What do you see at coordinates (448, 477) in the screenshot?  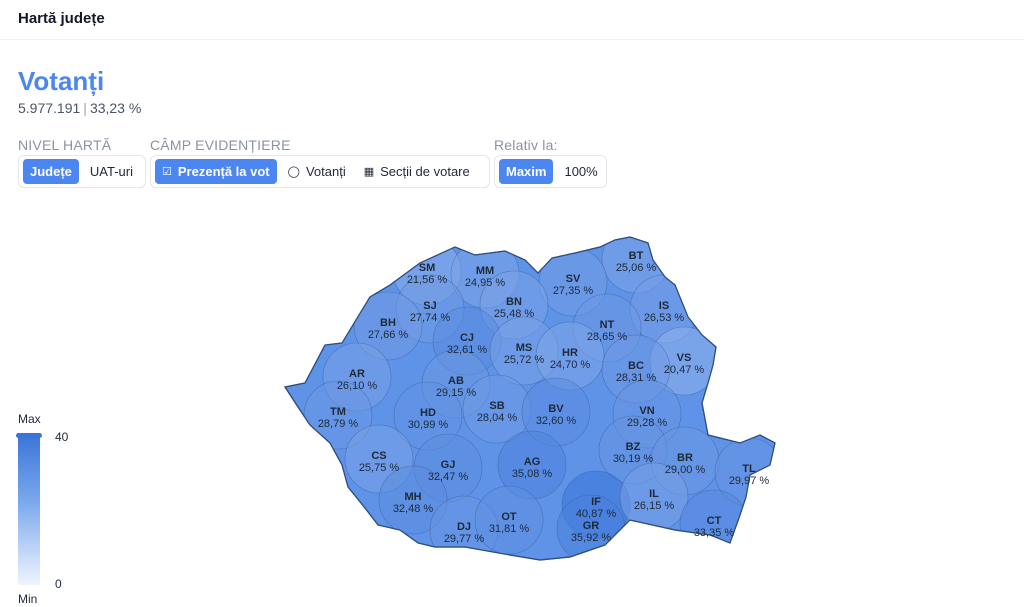 I see `county-value-gj: 32,47 %` at bounding box center [448, 477].